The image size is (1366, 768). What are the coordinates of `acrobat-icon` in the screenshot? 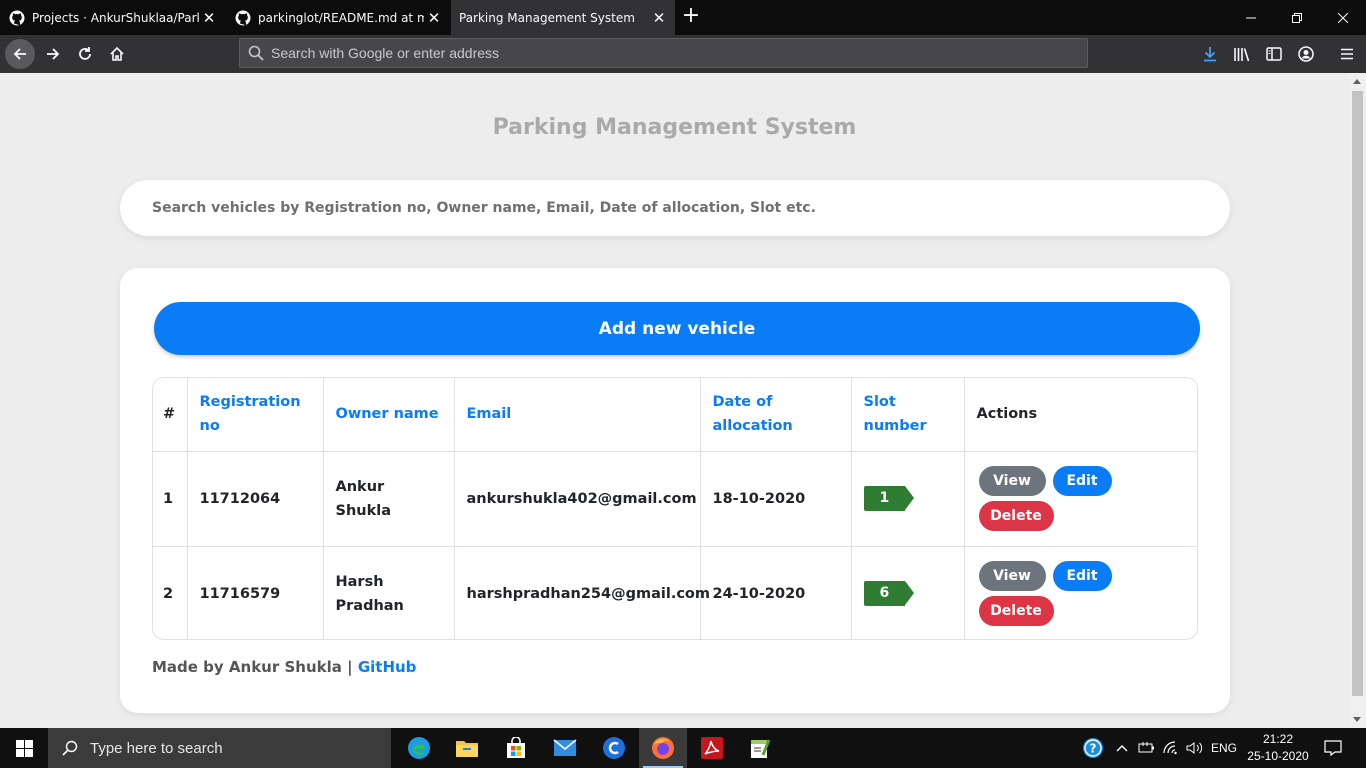 It's located at (712, 748).